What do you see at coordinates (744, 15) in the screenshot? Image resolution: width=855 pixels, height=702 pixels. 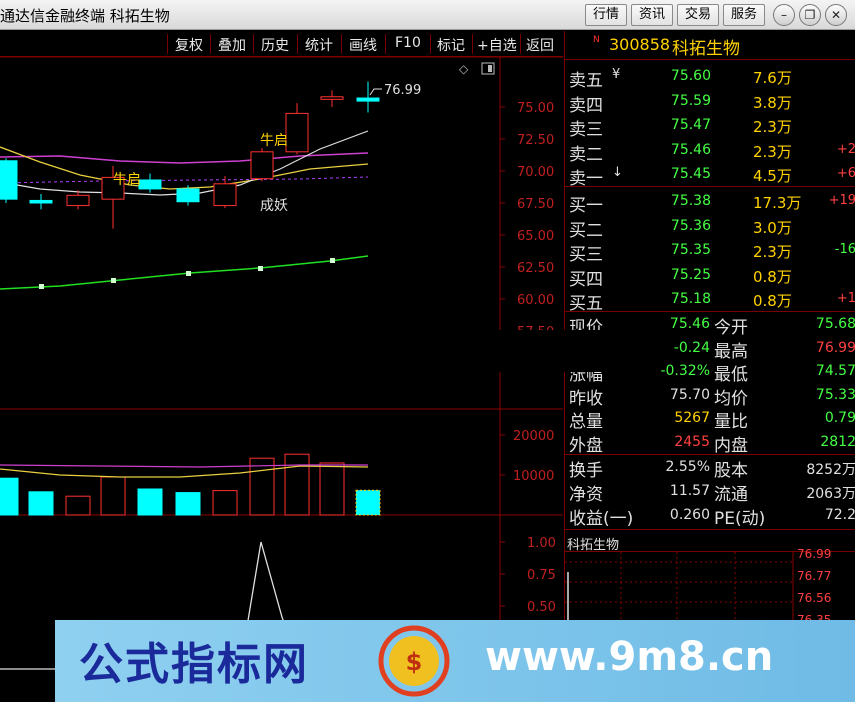 I see `service-button: 服务` at bounding box center [744, 15].